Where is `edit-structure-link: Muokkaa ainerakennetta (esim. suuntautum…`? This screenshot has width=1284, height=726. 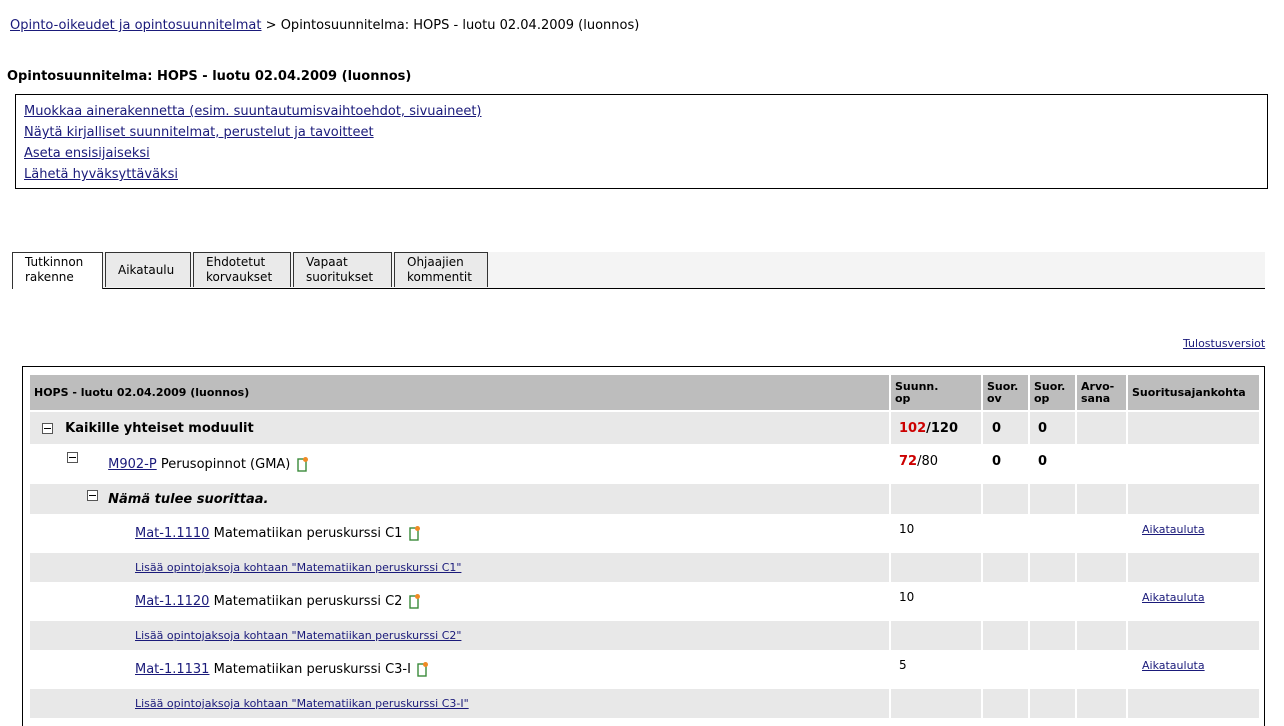
edit-structure-link: Muokkaa ainerakennetta (esim. suuntautum… is located at coordinates (641, 111).